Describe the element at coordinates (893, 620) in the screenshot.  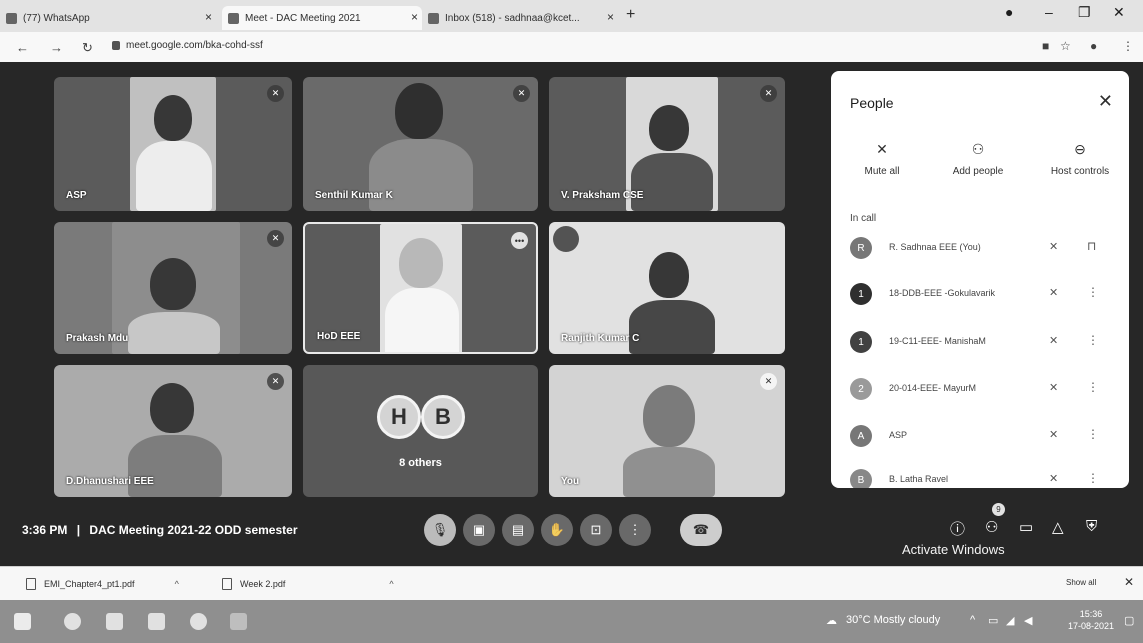
I see `weather-text: 30°C Mostly cloudy` at that location.